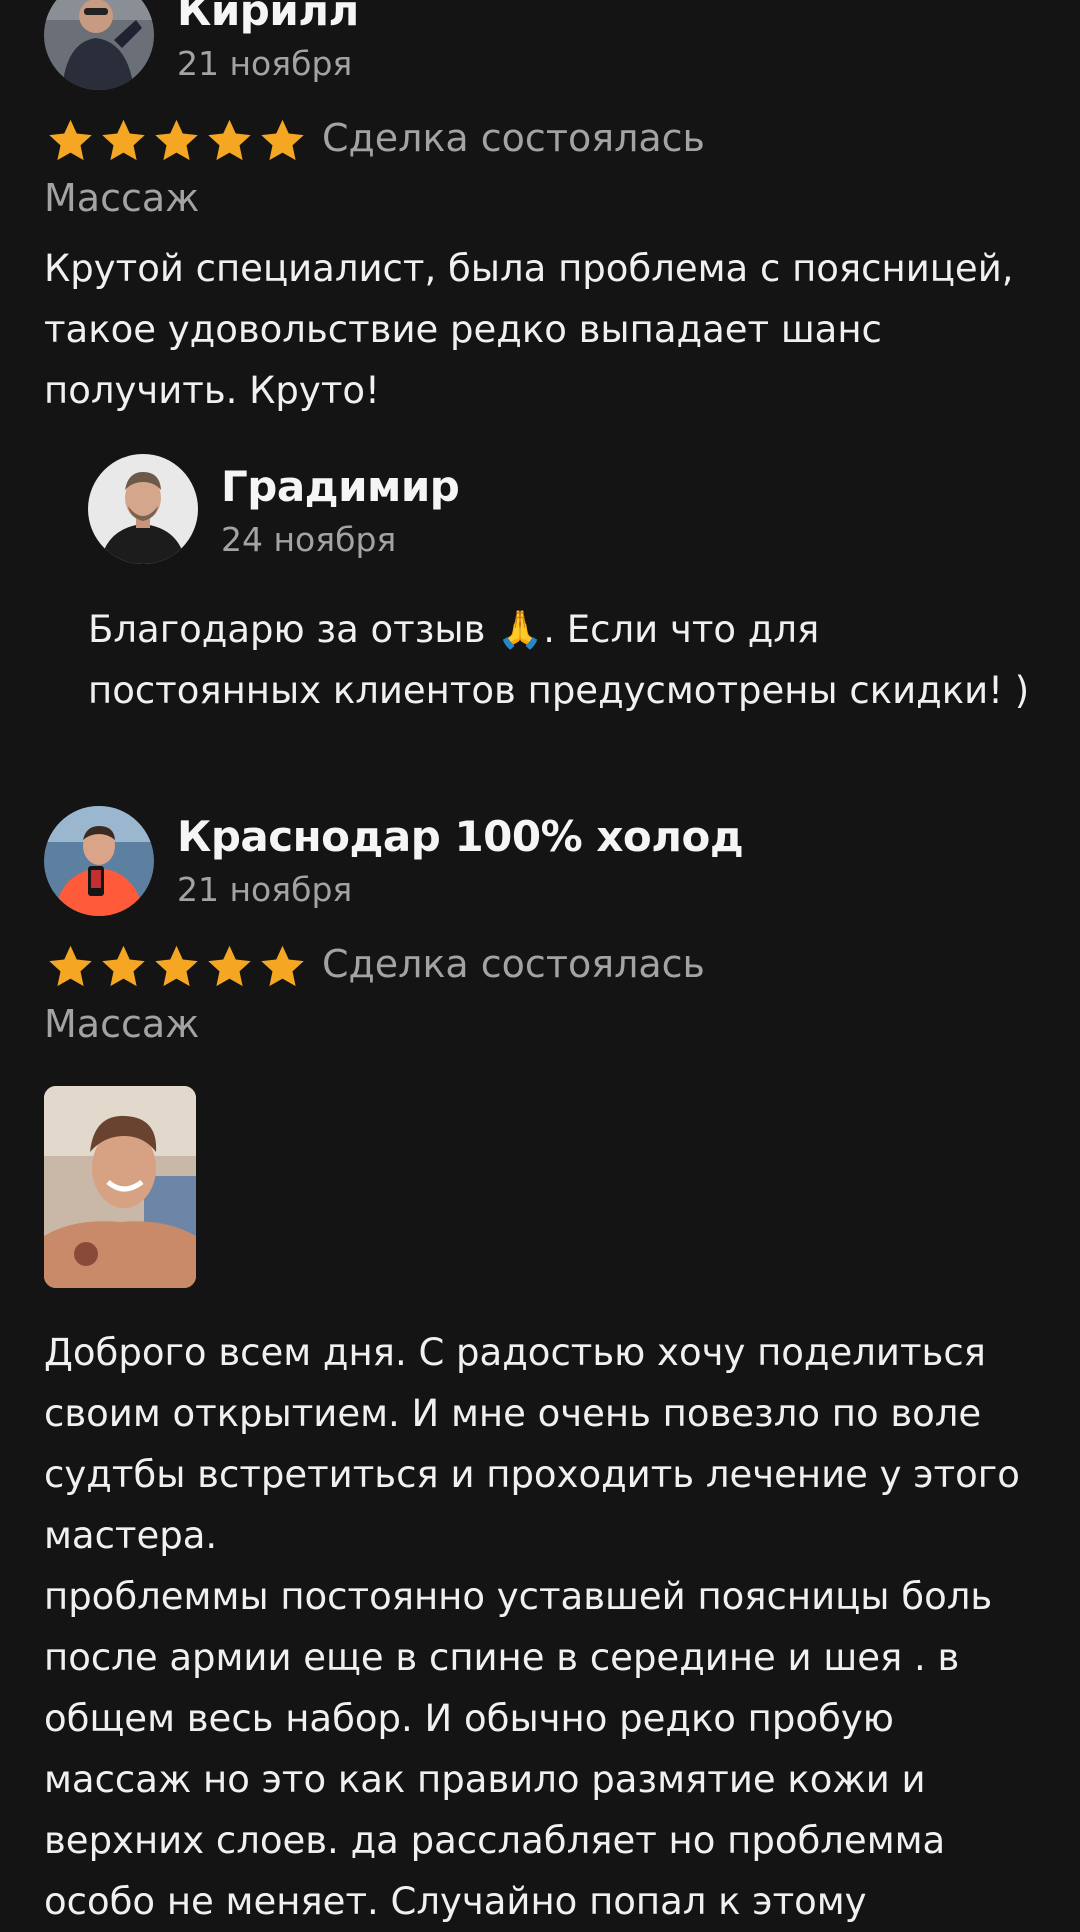  What do you see at coordinates (454, 629) in the screenshot?
I see `reply-text-line: Благодарю за отзыв 🙏. Если что для` at bounding box center [454, 629].